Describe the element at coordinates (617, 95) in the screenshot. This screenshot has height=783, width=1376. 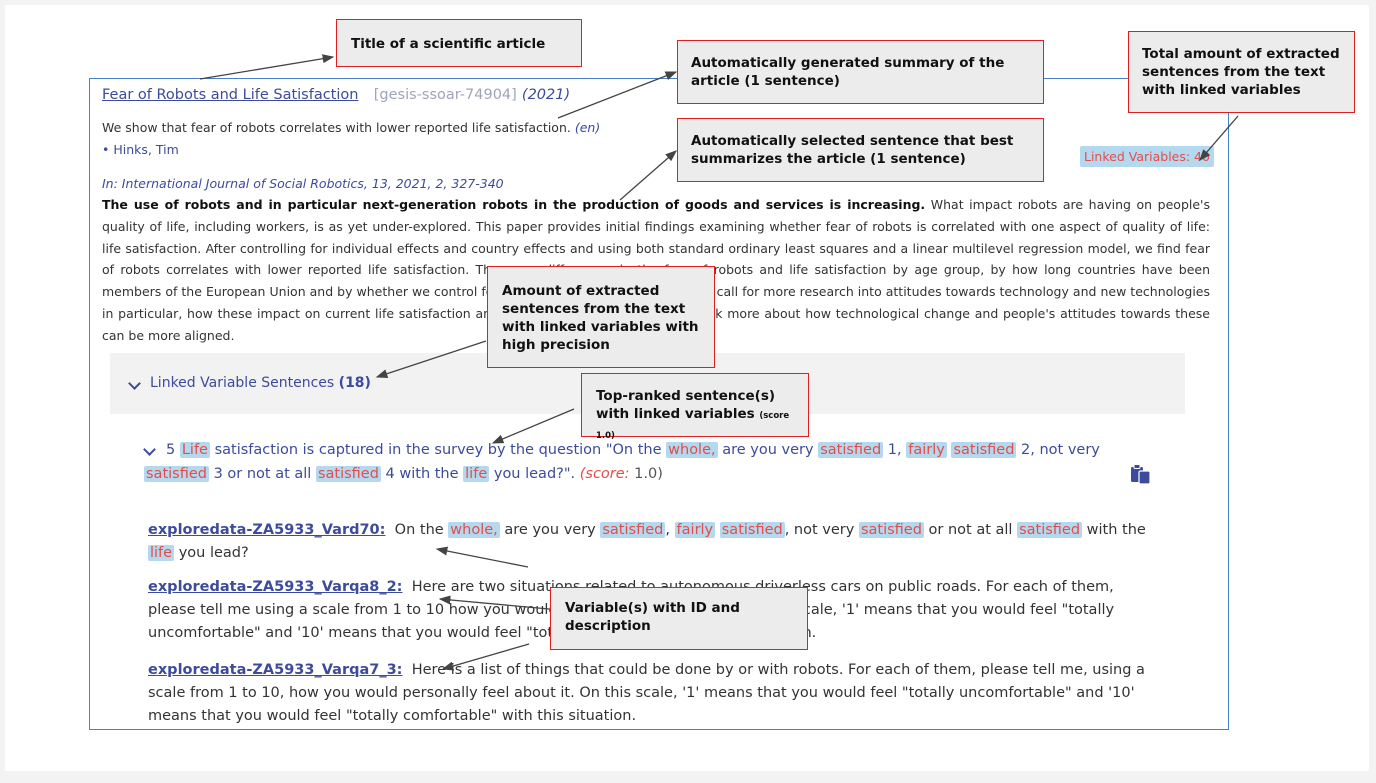
I see `arrow-summary` at that location.